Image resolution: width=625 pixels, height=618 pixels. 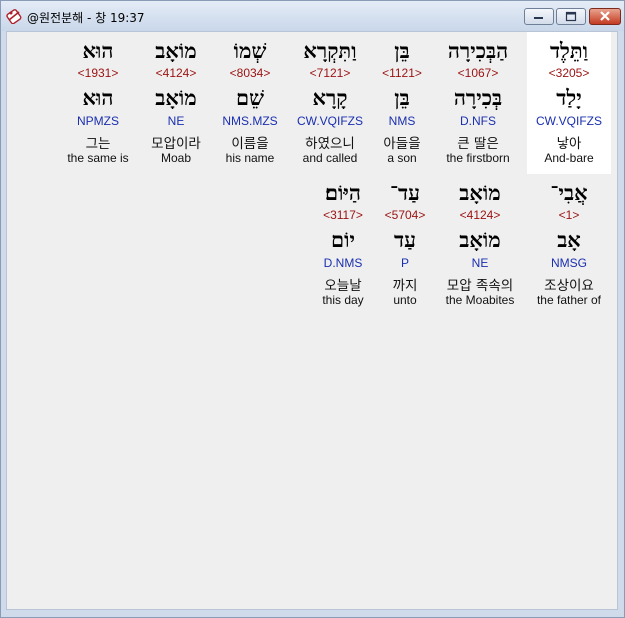 I want to click on korean-gloss: 큰 딸은, so click(x=478, y=144).